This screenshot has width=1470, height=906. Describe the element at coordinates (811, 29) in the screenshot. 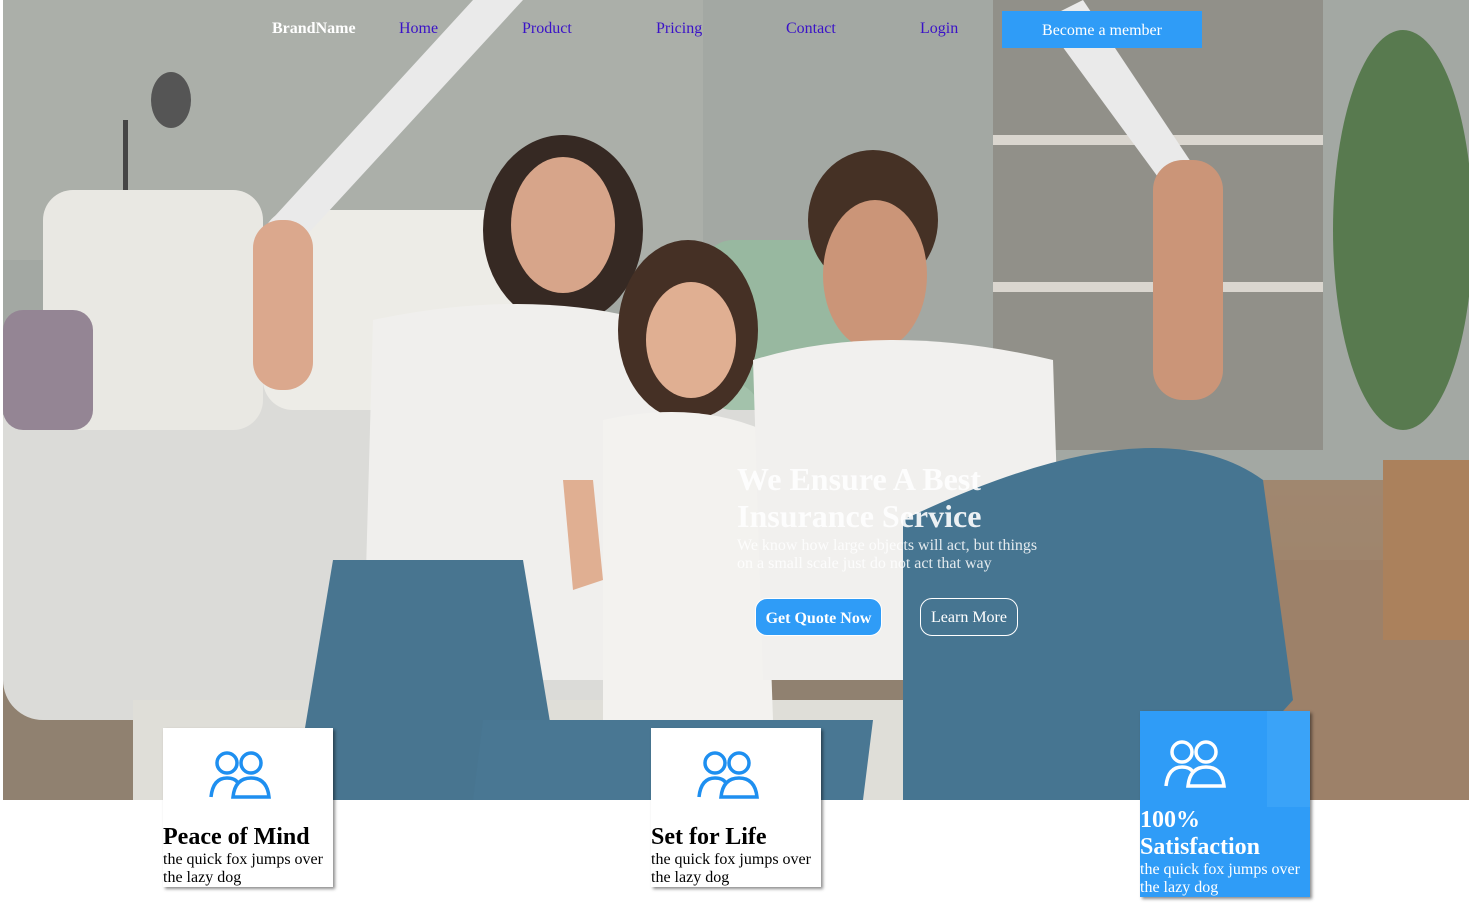

I see `nav-link-contact: Contact` at that location.